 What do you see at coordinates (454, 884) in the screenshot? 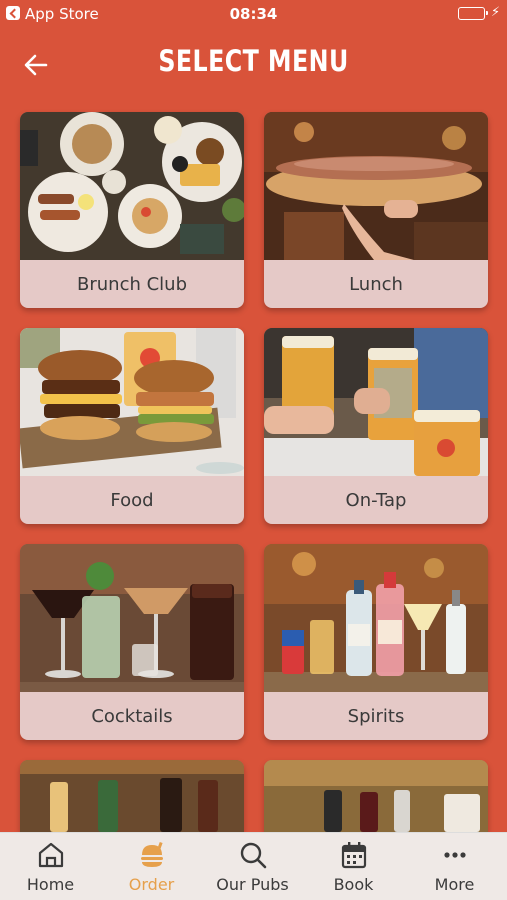
I see `tab-label: More` at bounding box center [454, 884].